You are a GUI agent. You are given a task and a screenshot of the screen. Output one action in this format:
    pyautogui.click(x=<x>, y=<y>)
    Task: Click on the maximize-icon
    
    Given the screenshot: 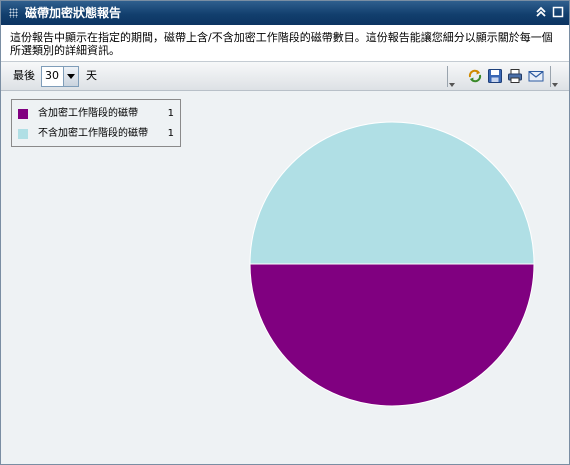 What is the action you would take?
    pyautogui.click(x=558, y=12)
    